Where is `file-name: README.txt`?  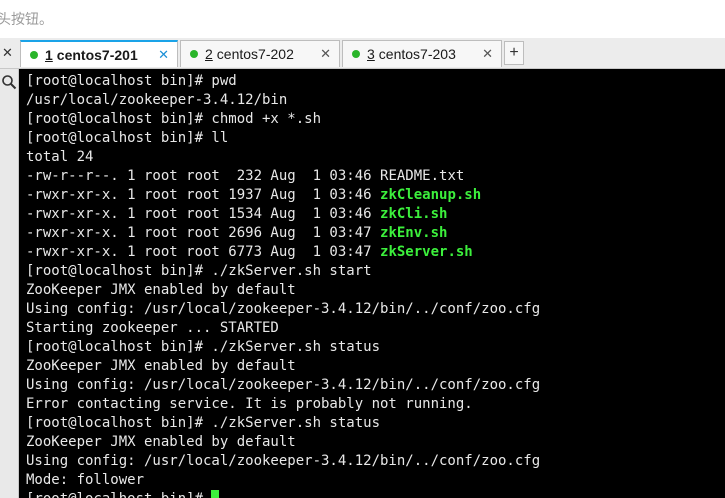 file-name: README.txt is located at coordinates (422, 176).